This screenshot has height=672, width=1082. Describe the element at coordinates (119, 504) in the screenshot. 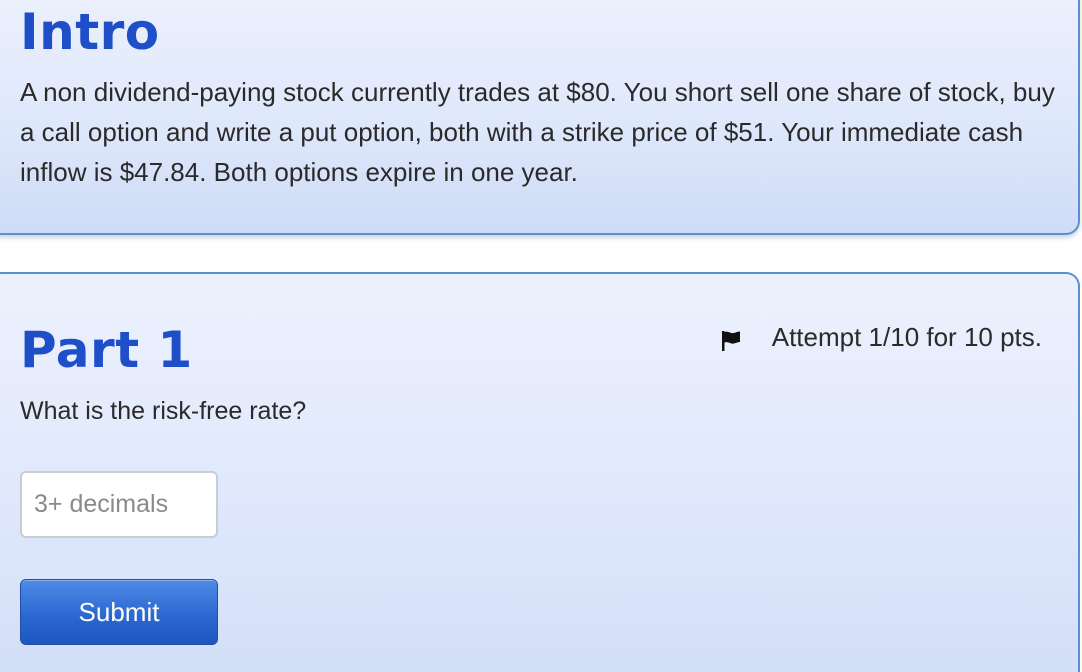

I see `answer-input` at that location.